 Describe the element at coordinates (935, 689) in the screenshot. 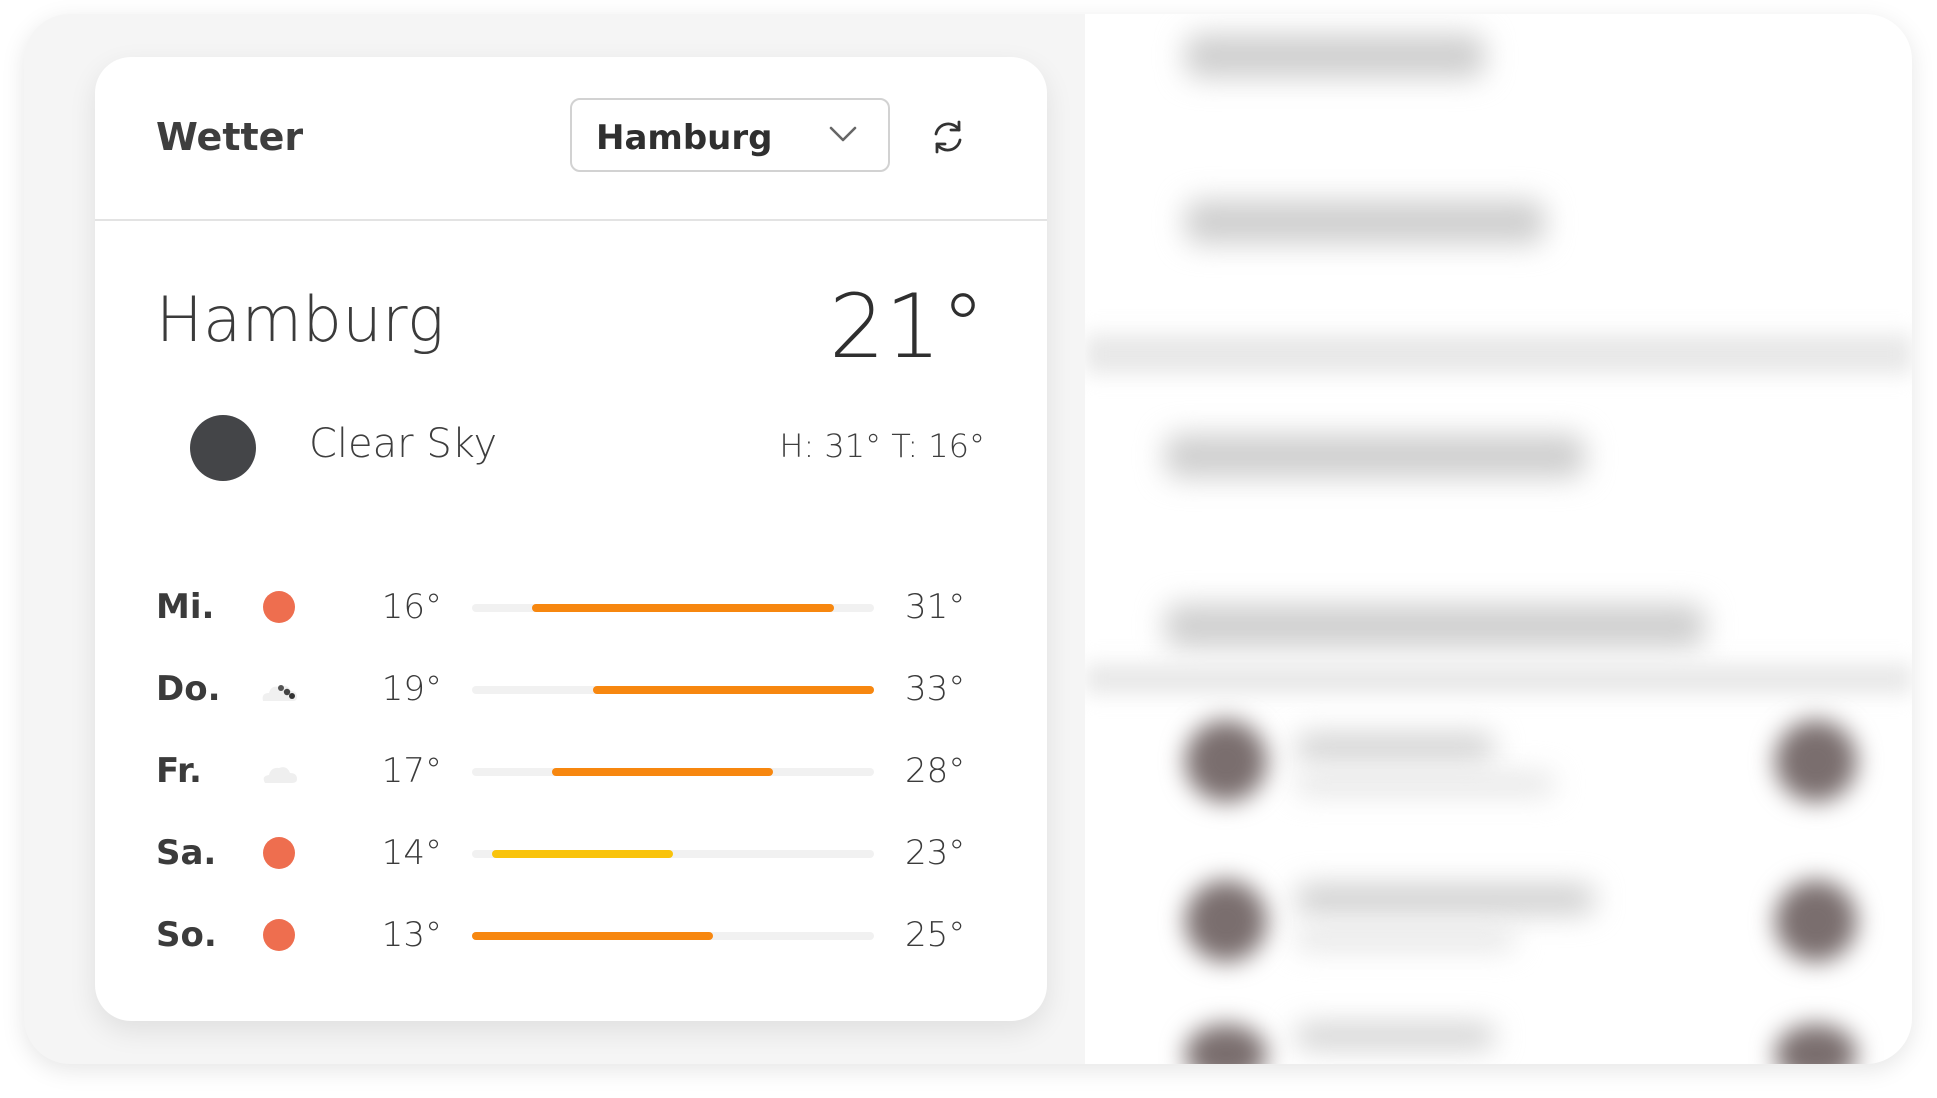

I see `forecast-high: 33°` at that location.